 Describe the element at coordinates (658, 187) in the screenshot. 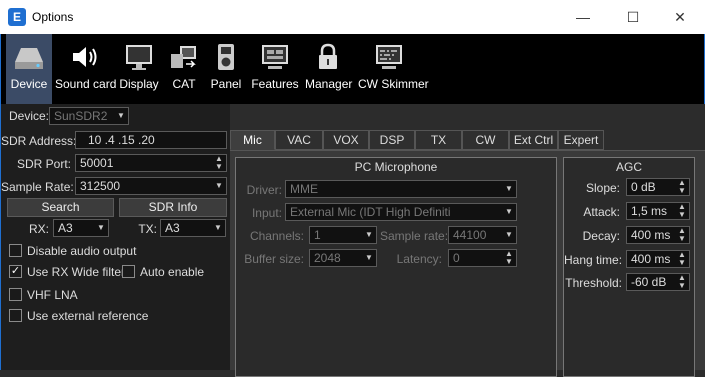

I see `slope-spinner: 0 dB ▲ ▼` at that location.